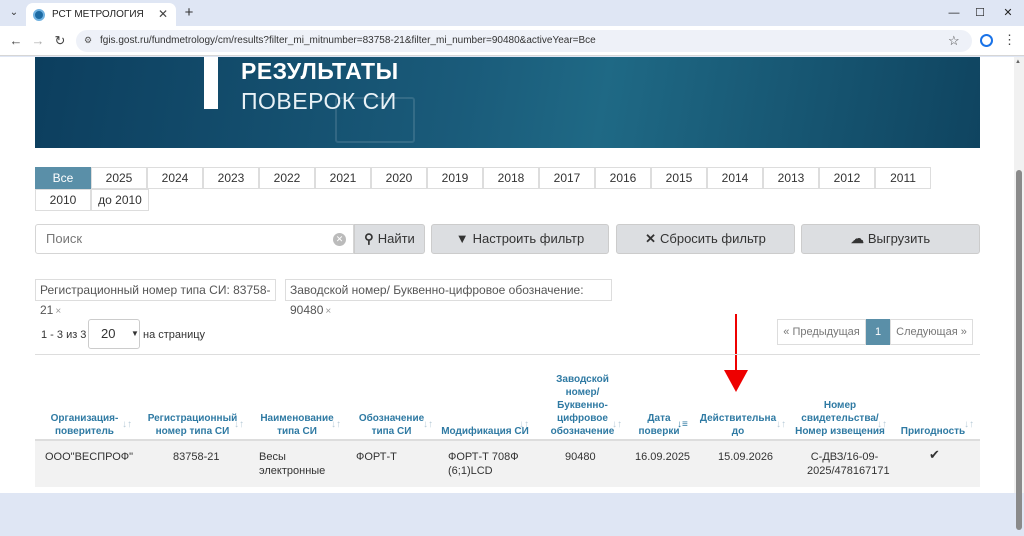  What do you see at coordinates (567, 178) in the screenshot?
I see `year-tab: 2017` at bounding box center [567, 178].